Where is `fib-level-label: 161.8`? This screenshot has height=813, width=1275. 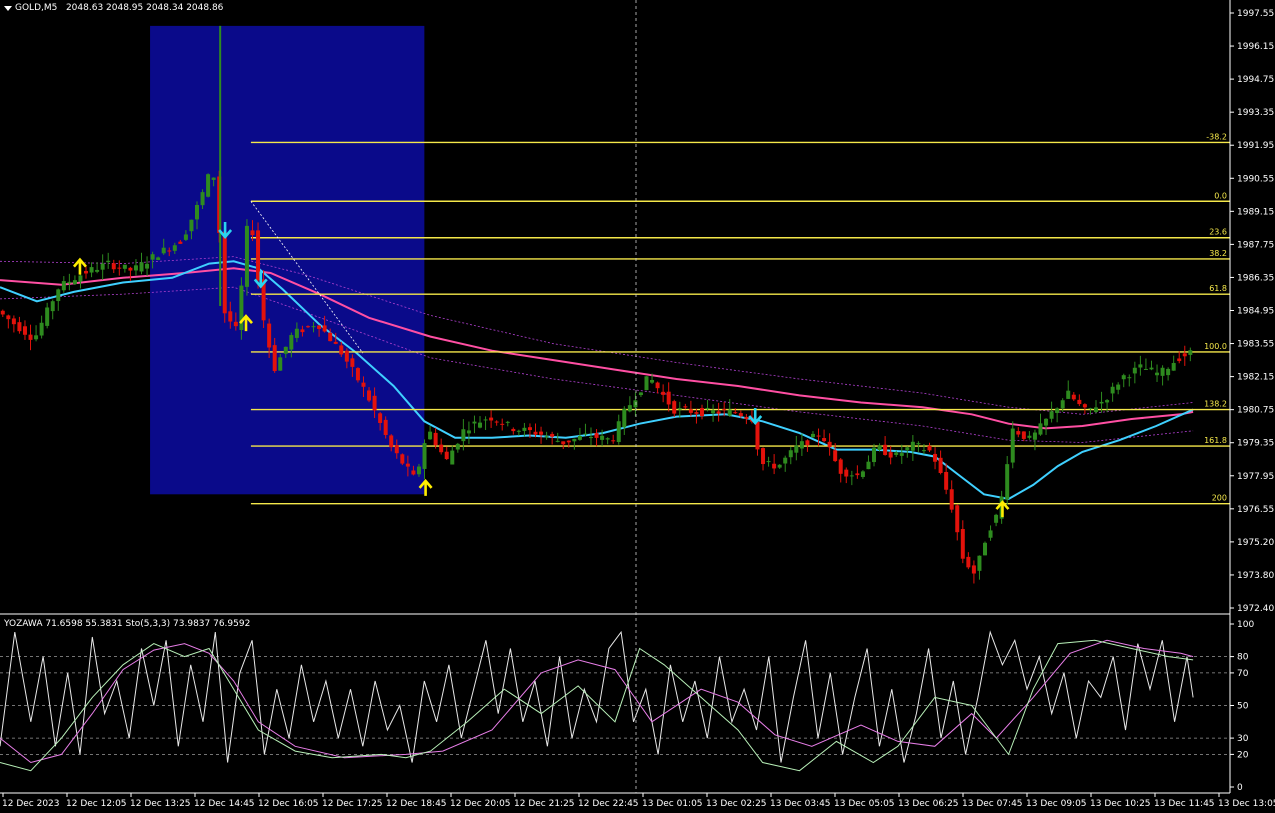 fib-level-label: 161.8 is located at coordinates (1215, 440).